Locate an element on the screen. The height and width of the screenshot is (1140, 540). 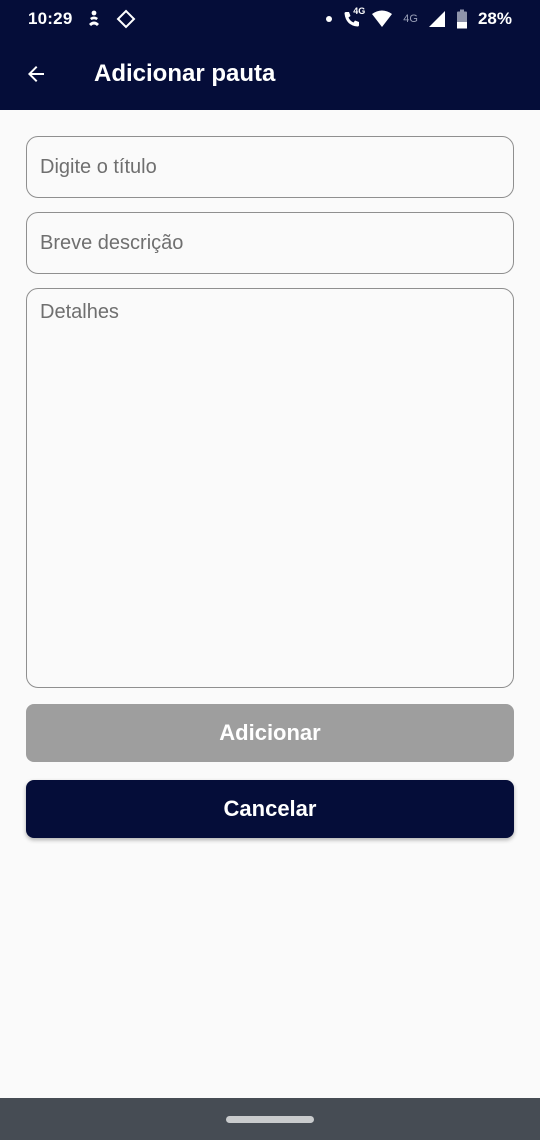
battery-percentage: 28% is located at coordinates (494, 18).